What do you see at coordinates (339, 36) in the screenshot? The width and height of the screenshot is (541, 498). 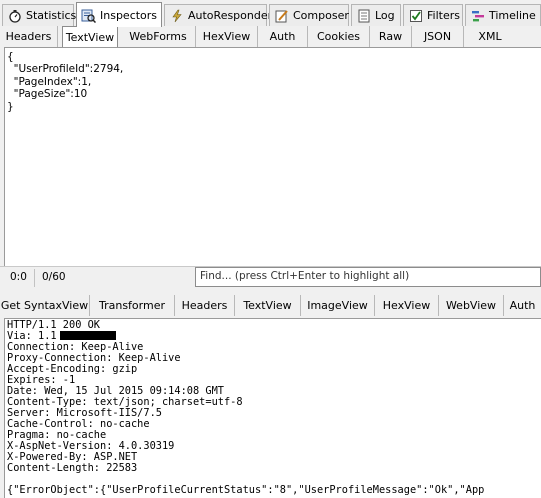 I see `request-tab-cookies: Cookies` at bounding box center [339, 36].